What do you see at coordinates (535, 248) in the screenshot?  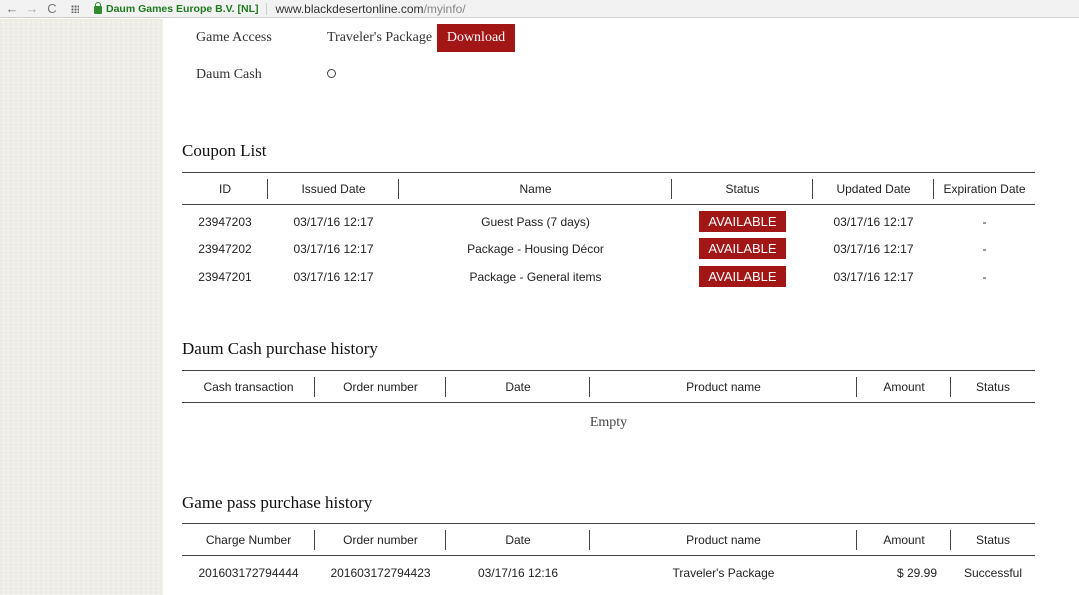 I see `coupon-name: Package - Housing Décor` at bounding box center [535, 248].